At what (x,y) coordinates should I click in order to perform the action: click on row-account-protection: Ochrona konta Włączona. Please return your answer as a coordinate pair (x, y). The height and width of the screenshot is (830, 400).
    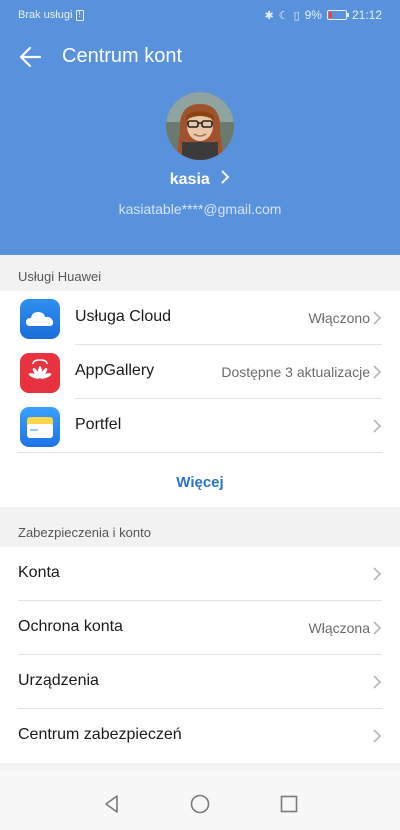
    Looking at the image, I should click on (200, 628).